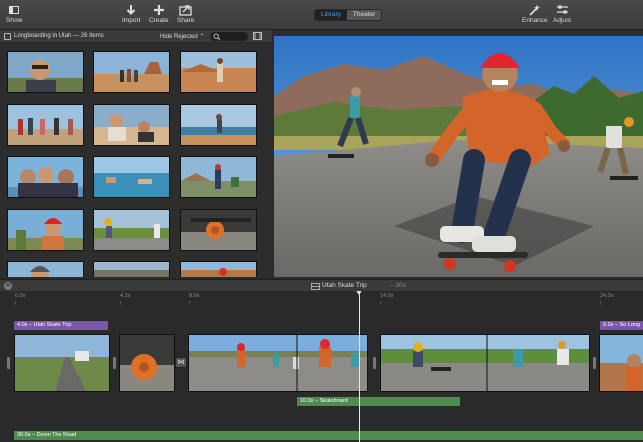 The image size is (643, 442). What do you see at coordinates (621, 325) in the screenshot?
I see `title-clip: 5.0s – So Long` at bounding box center [621, 325].